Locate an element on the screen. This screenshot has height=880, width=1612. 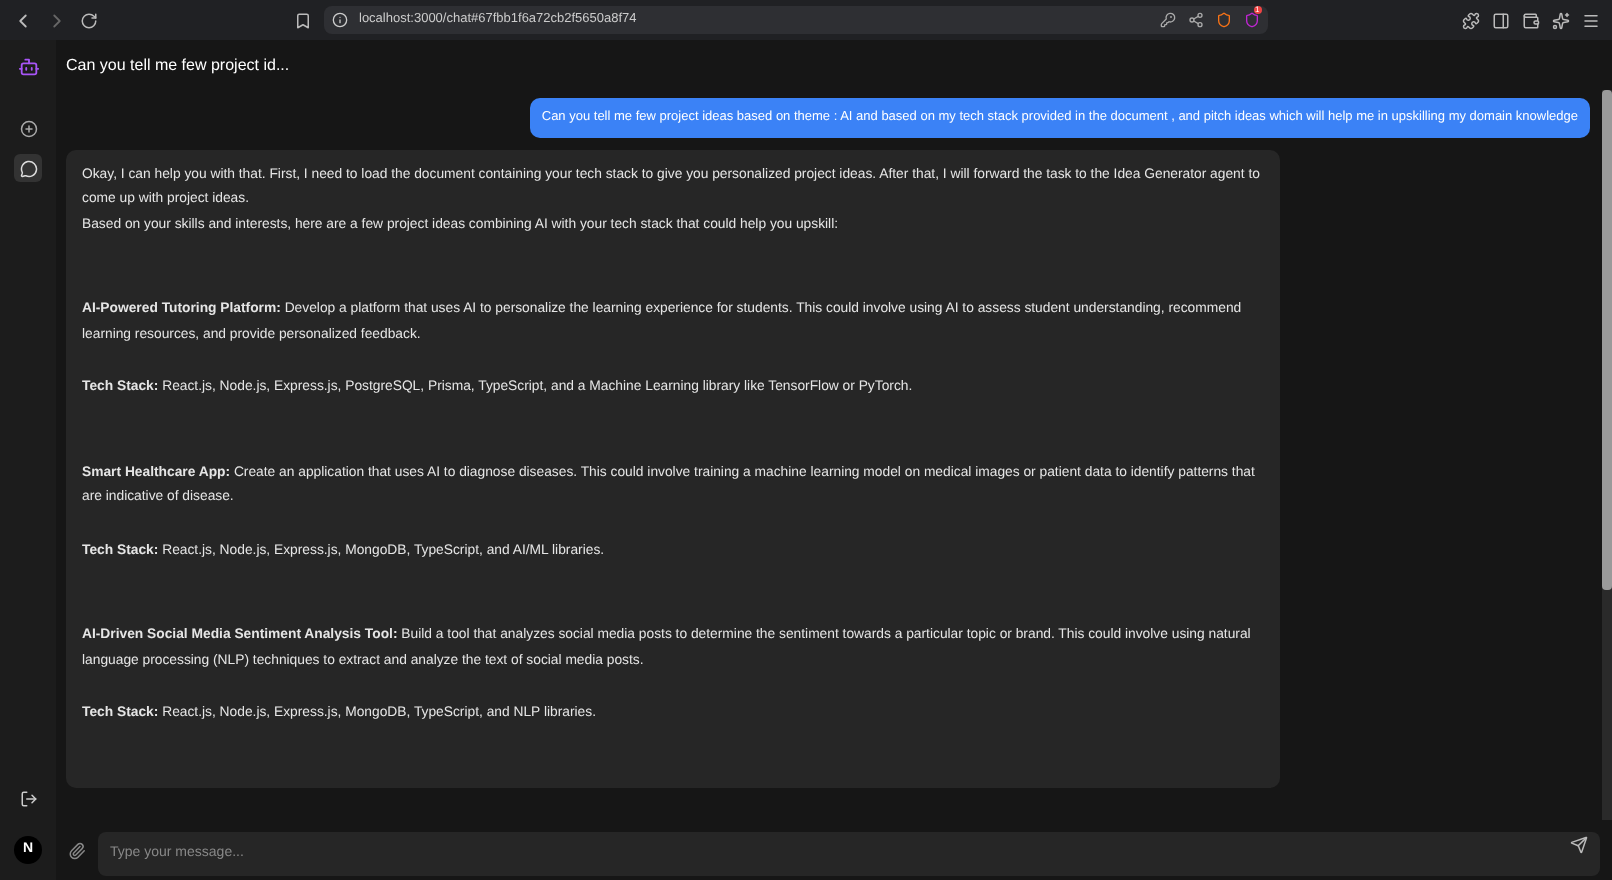
sparkles-icon is located at coordinates (1561, 20).